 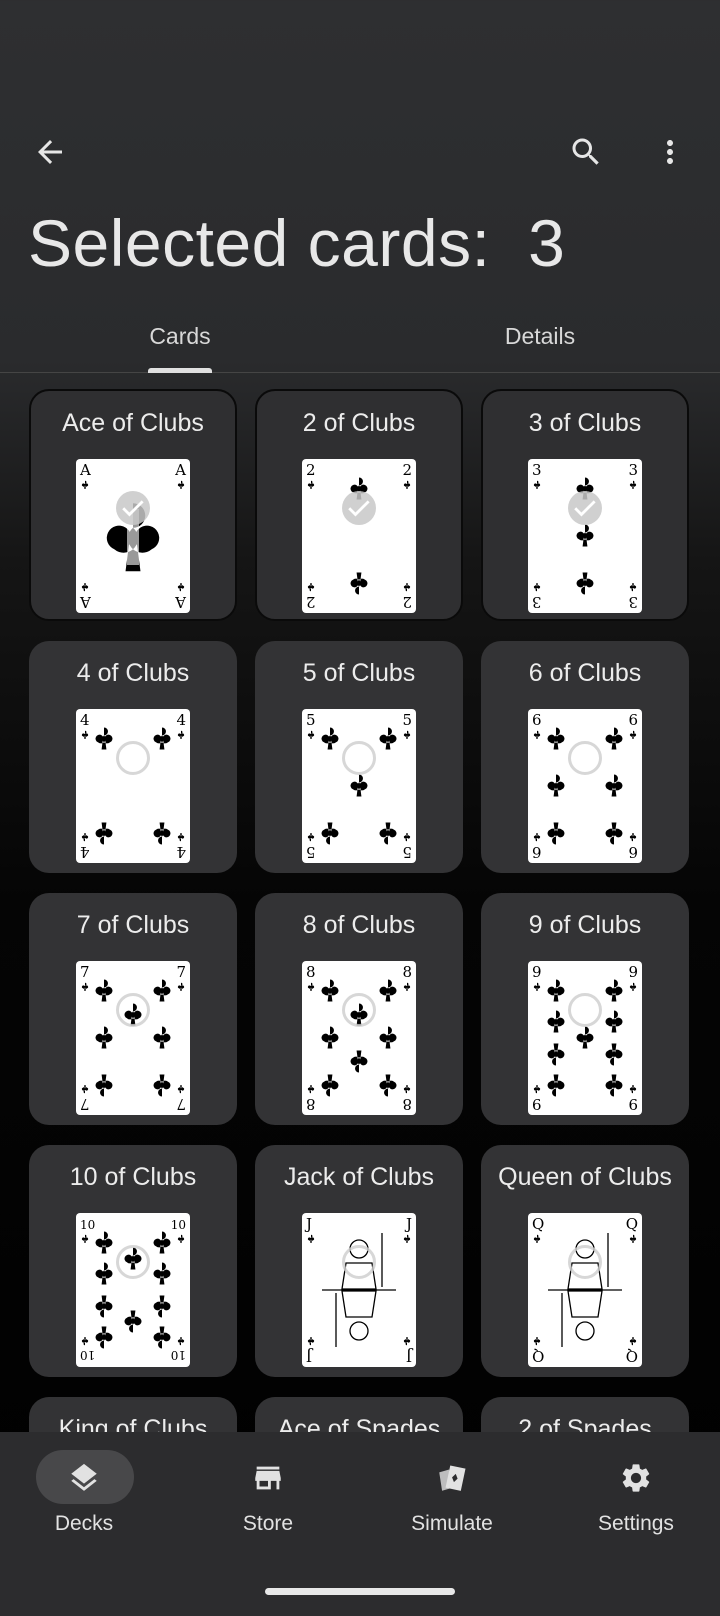 What do you see at coordinates (359, 1423) in the screenshot?
I see `card-name: Ace of Spades` at bounding box center [359, 1423].